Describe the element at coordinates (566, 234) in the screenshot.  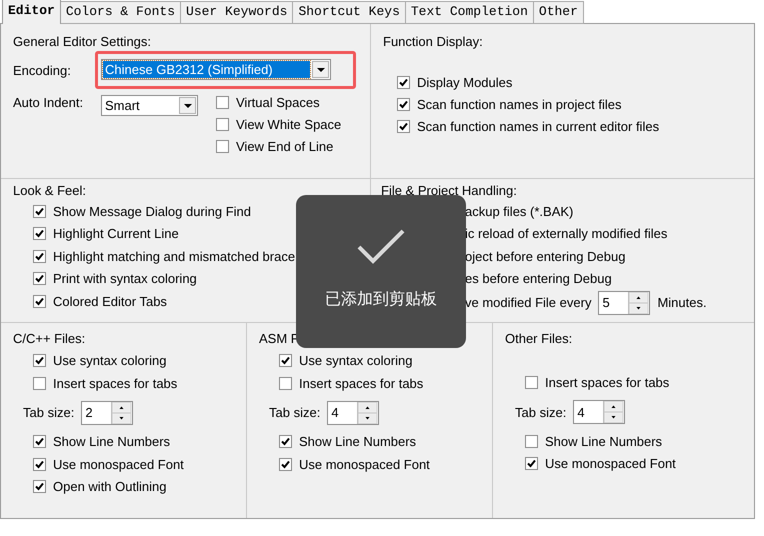
I see `checkbox-label: ic reload of externally modified files` at that location.